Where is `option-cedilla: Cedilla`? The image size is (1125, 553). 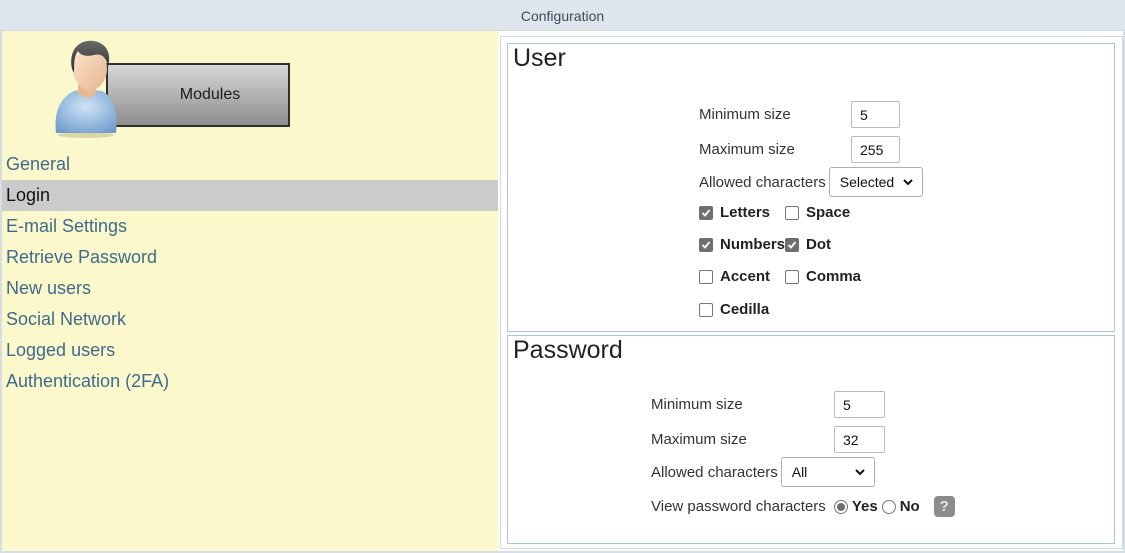
option-cedilla: Cedilla is located at coordinates (734, 309).